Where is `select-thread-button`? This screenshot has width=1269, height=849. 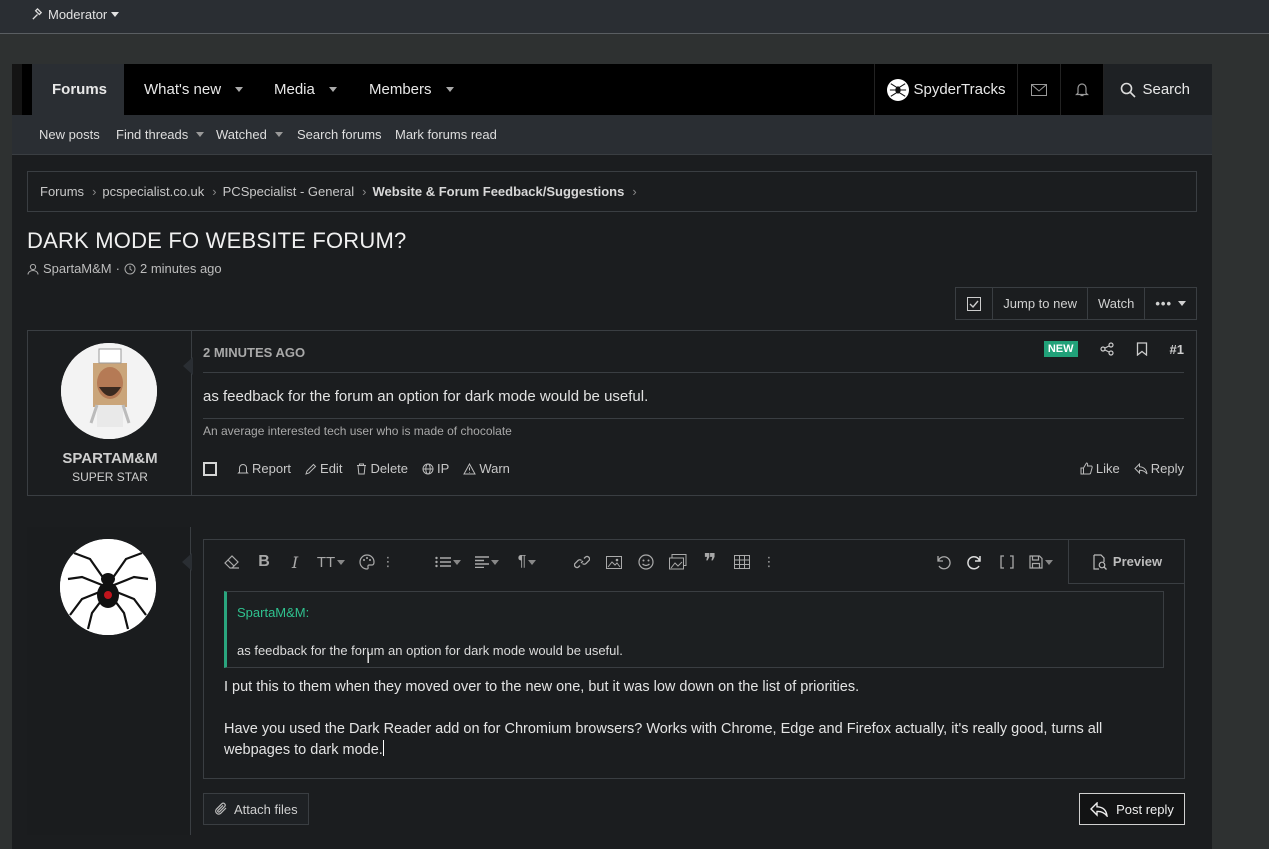
select-thread-button is located at coordinates (974, 303).